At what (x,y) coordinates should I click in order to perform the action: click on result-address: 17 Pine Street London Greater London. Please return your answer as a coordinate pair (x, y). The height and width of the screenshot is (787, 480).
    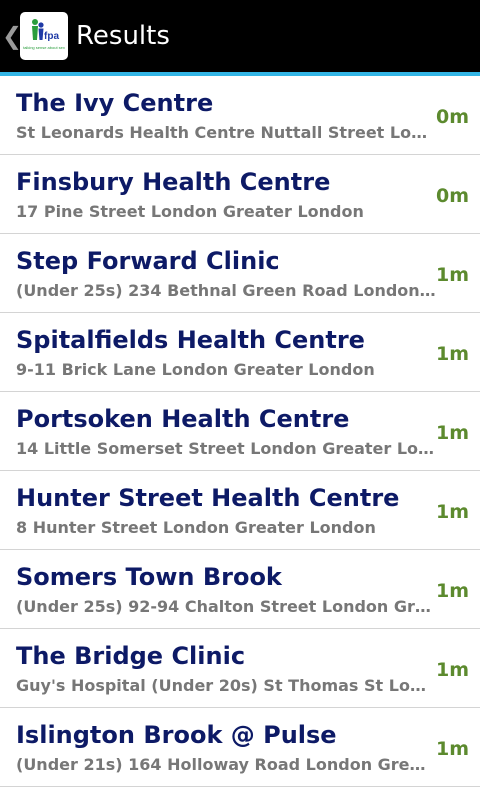
    Looking at the image, I should click on (190, 211).